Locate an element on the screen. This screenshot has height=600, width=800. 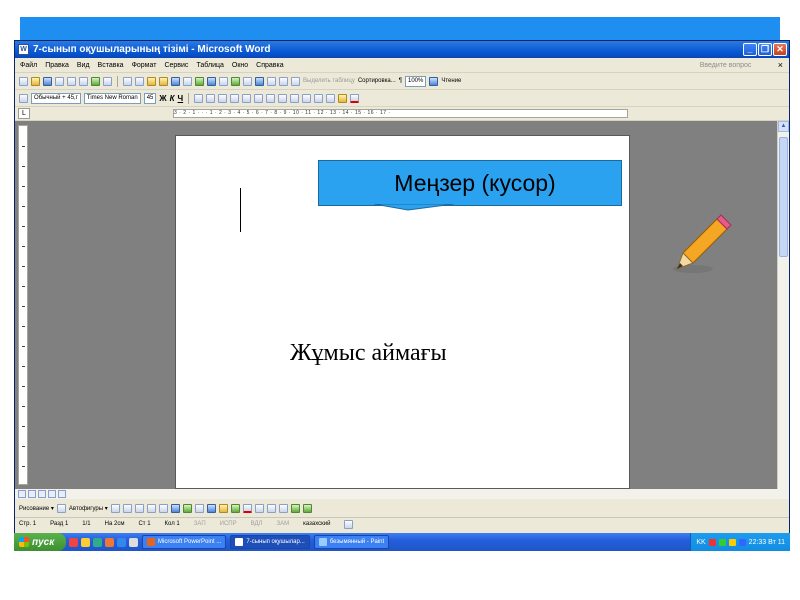
insert-excel-icon is located at coordinates (235, 81).